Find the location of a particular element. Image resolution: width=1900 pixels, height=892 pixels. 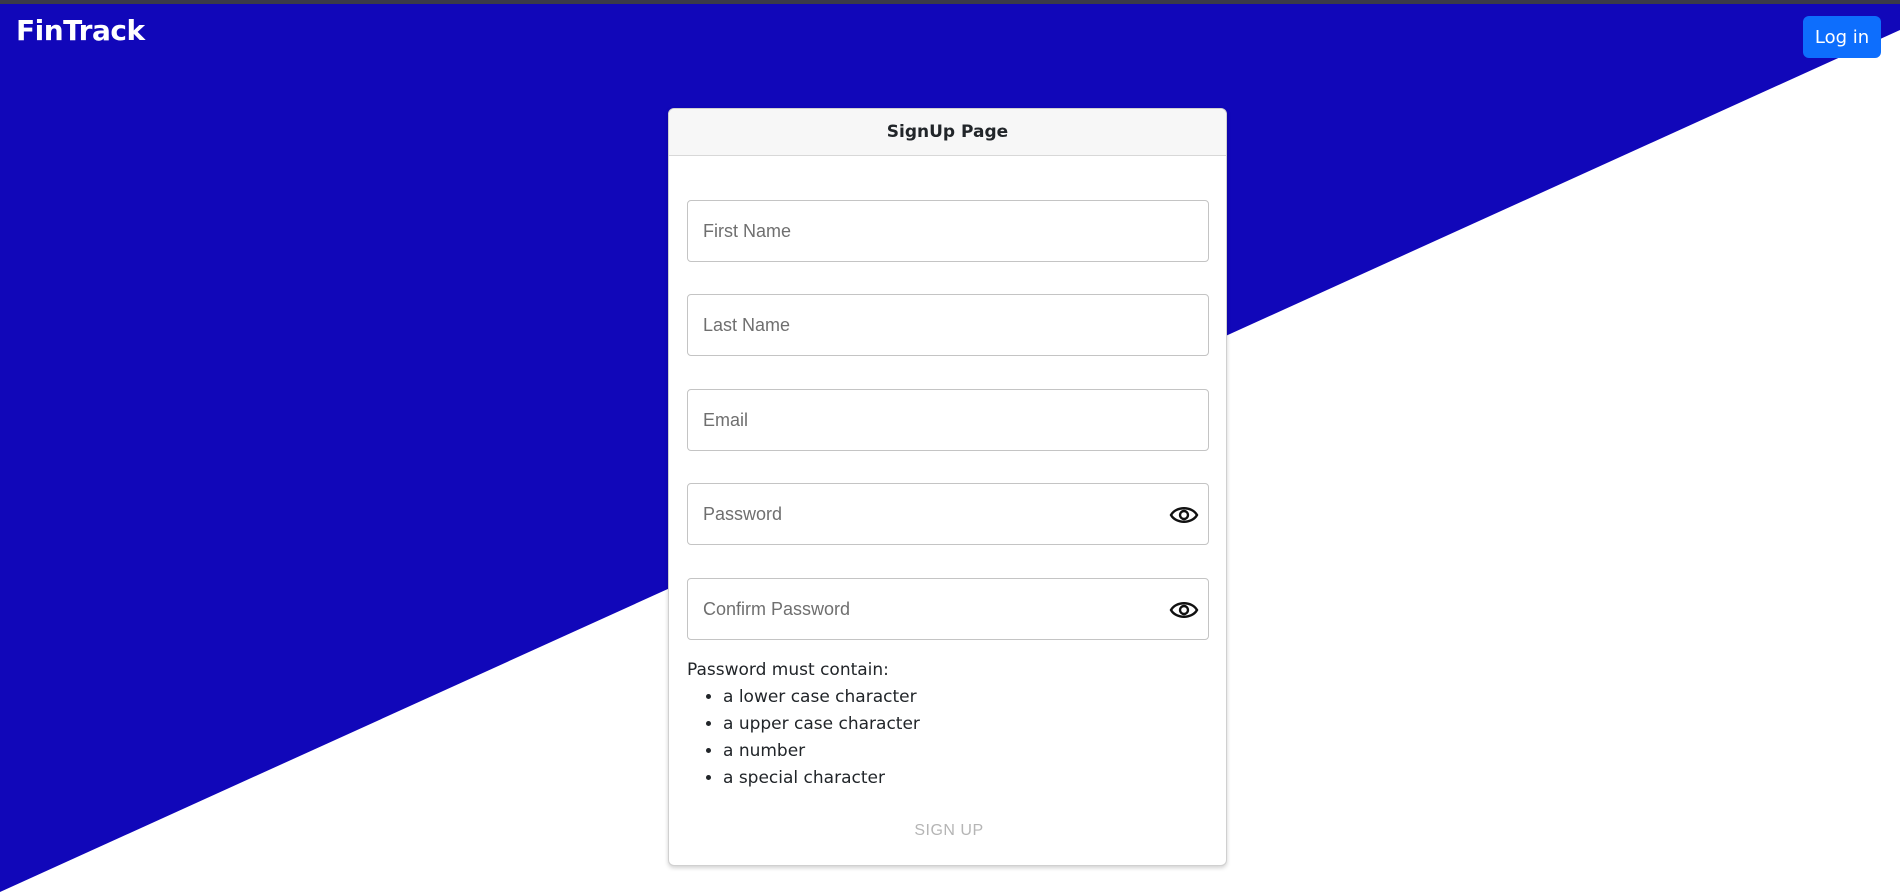

last-name-field is located at coordinates (948, 325).